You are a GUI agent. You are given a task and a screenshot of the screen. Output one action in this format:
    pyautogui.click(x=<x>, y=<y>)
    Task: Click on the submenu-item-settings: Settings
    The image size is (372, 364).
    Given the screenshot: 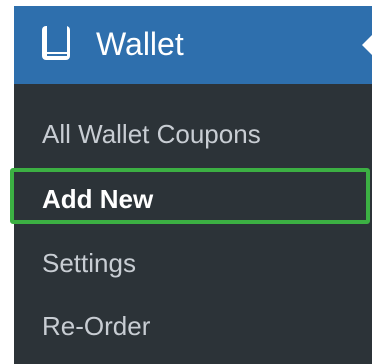 What is the action you would take?
    pyautogui.click(x=193, y=263)
    